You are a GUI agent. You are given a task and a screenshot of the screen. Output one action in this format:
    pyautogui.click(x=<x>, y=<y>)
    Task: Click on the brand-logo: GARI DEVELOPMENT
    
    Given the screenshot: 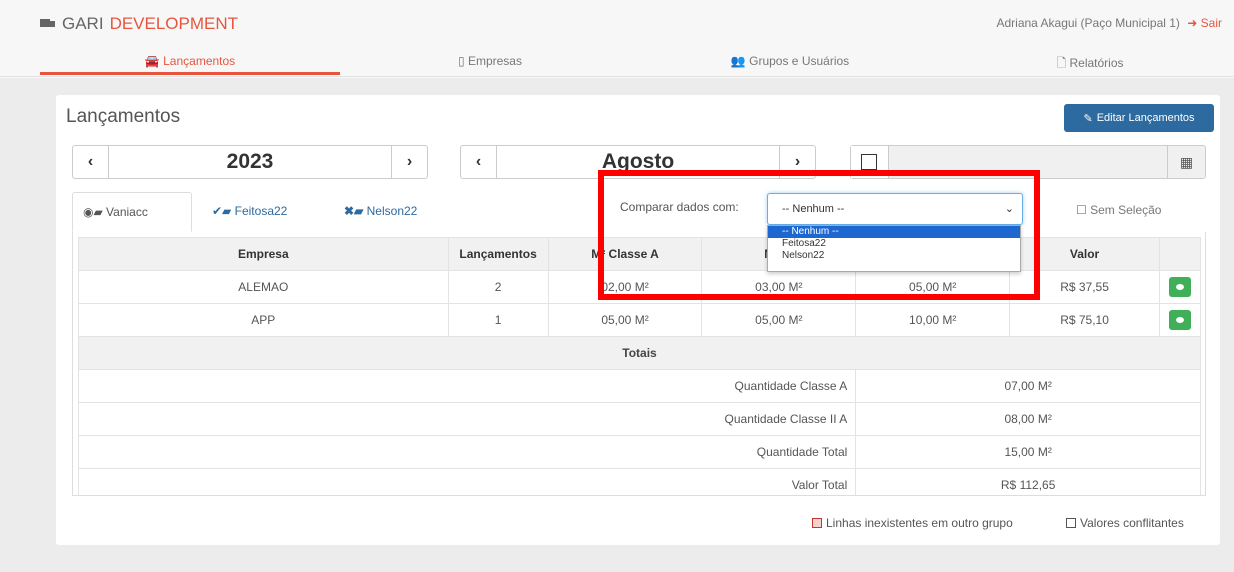 What is the action you would take?
    pyautogui.click(x=139, y=24)
    